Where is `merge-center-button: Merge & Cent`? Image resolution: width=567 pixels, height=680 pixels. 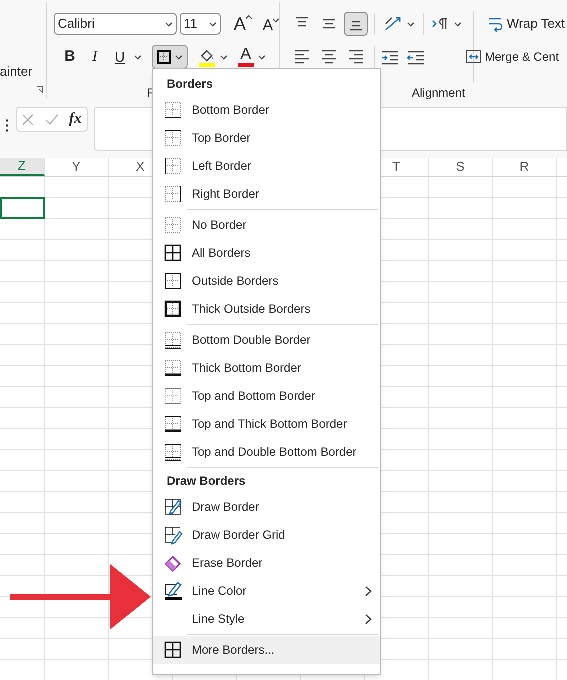 merge-center-button: Merge & Cent is located at coordinates (513, 57).